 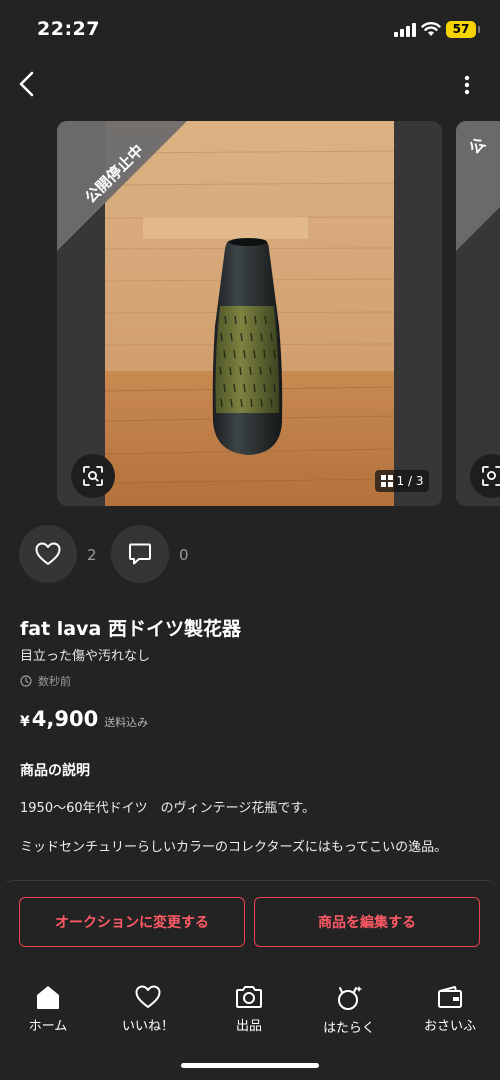 I want to click on tab-wallet: おさいふ, so click(x=450, y=1009).